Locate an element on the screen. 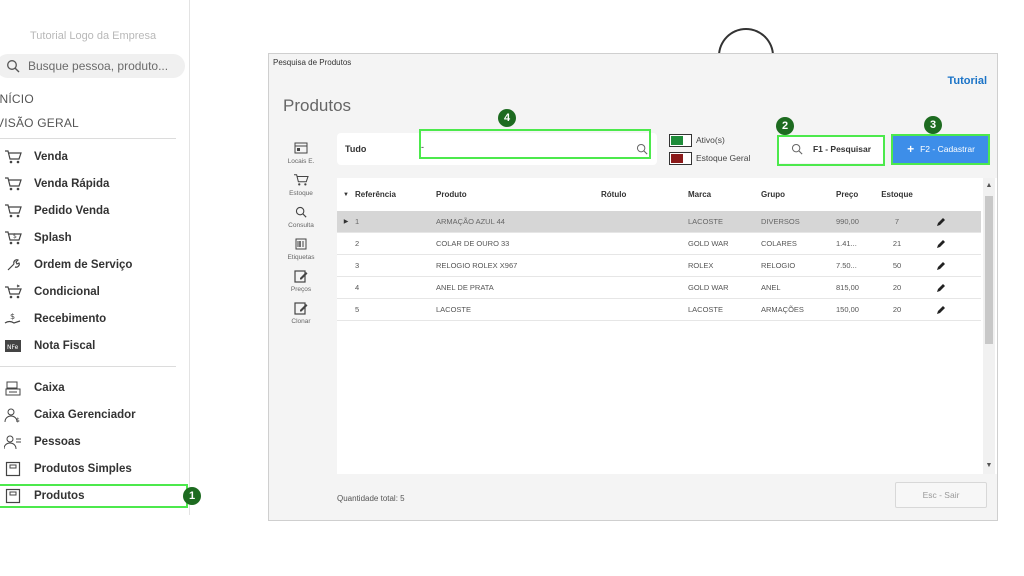  sort-arrow-icon: ▼ is located at coordinates (346, 195).